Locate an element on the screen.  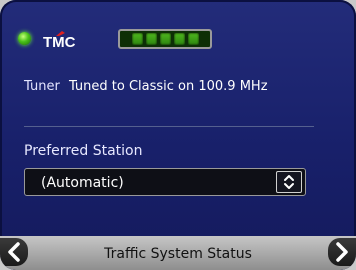
previous-screen-button is located at coordinates (14, 252).